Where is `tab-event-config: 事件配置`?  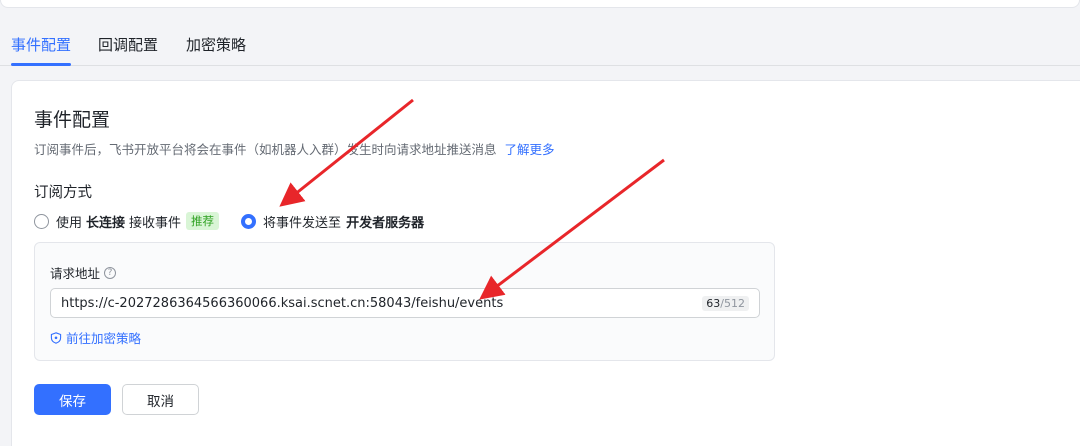
tab-event-config: 事件配置 is located at coordinates (41, 44).